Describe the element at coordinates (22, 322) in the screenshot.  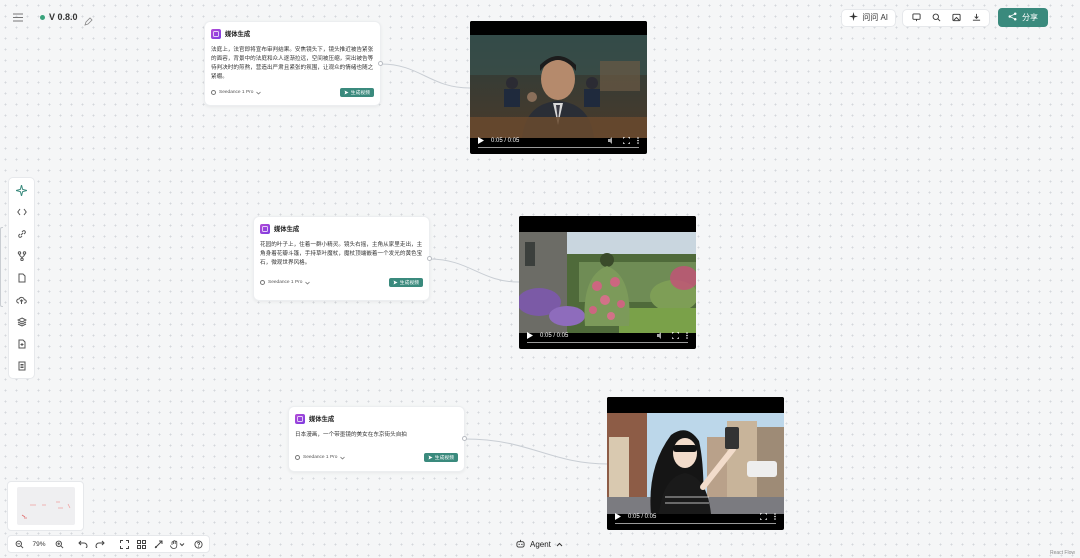
I see `layers-icon` at that location.